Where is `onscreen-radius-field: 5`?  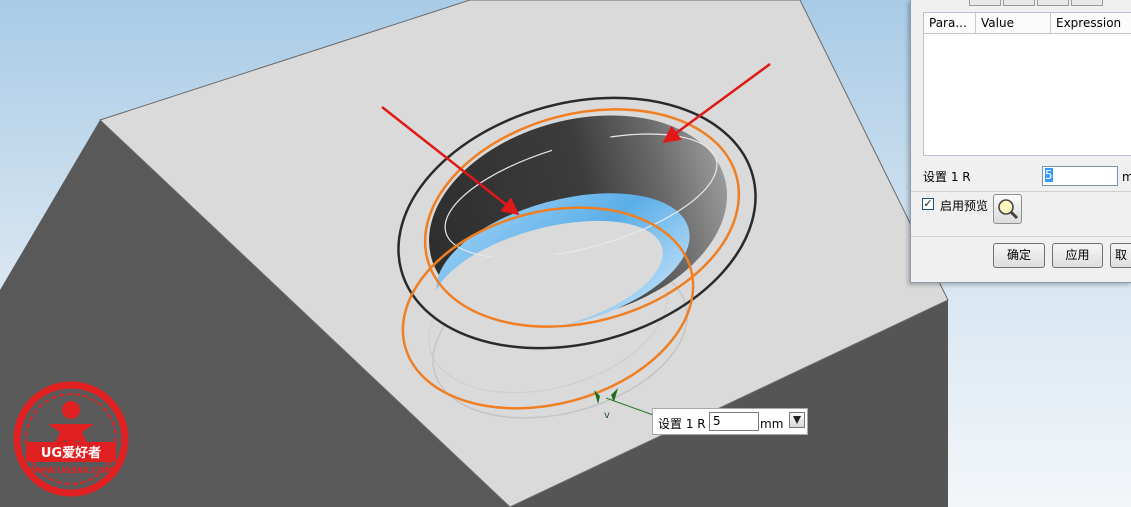 onscreen-radius-field: 5 is located at coordinates (734, 421).